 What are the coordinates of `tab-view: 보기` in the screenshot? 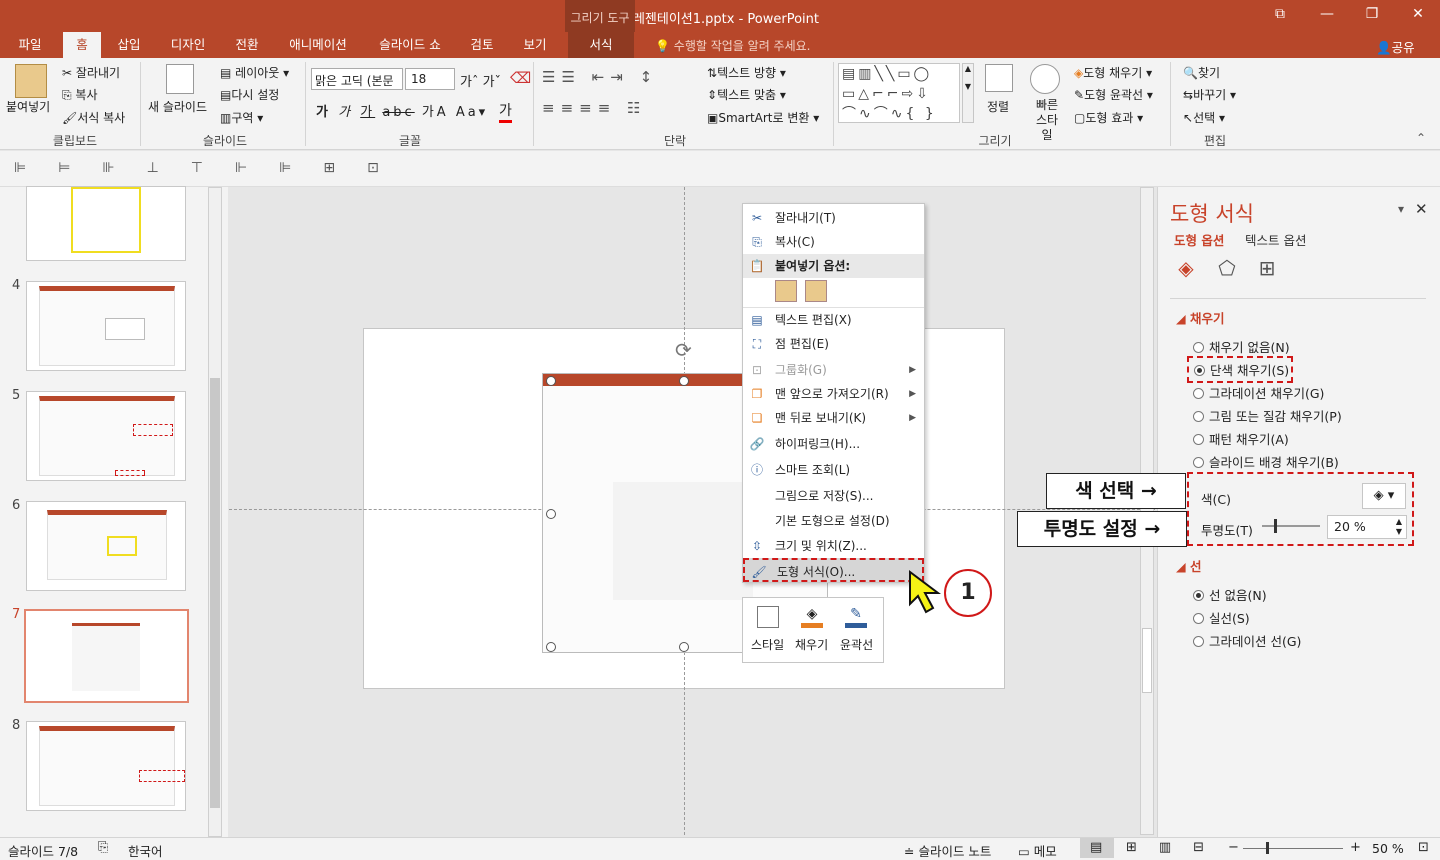 It's located at (535, 45).